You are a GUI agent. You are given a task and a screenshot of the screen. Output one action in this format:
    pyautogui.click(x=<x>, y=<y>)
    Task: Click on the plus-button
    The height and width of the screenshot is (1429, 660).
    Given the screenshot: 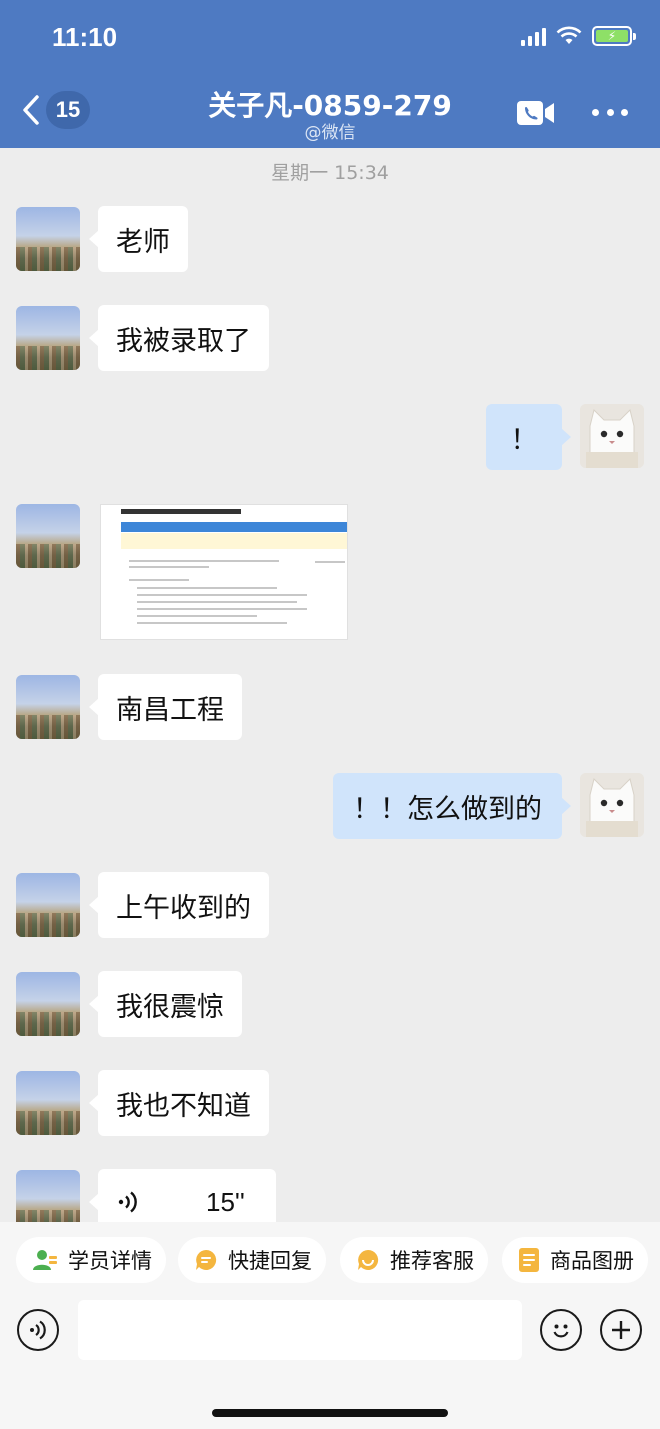 What is the action you would take?
    pyautogui.click(x=621, y=1330)
    